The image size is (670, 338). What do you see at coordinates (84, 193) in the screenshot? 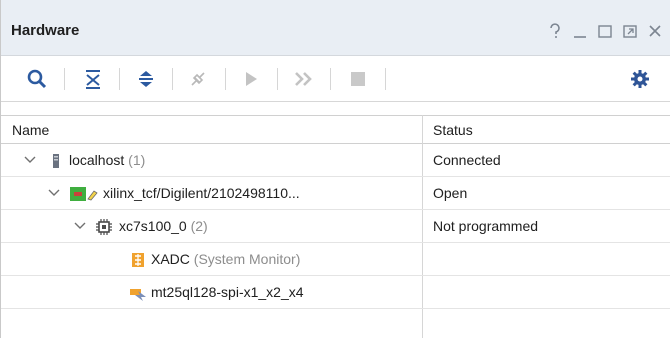
I see `jtag-cable-icon` at bounding box center [84, 193].